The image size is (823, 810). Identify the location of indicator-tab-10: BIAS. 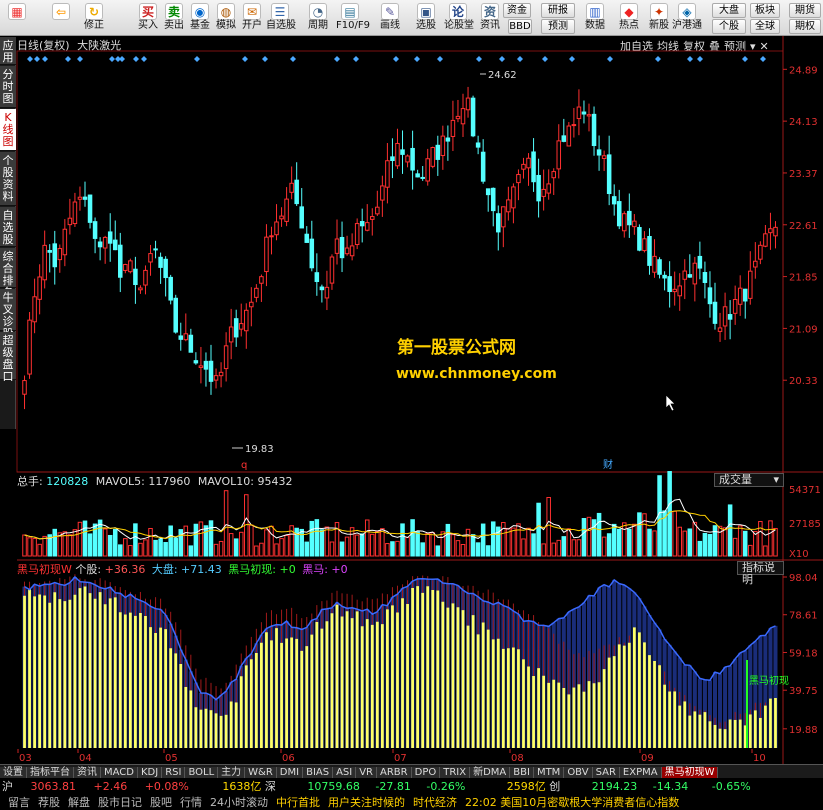
(318, 772).